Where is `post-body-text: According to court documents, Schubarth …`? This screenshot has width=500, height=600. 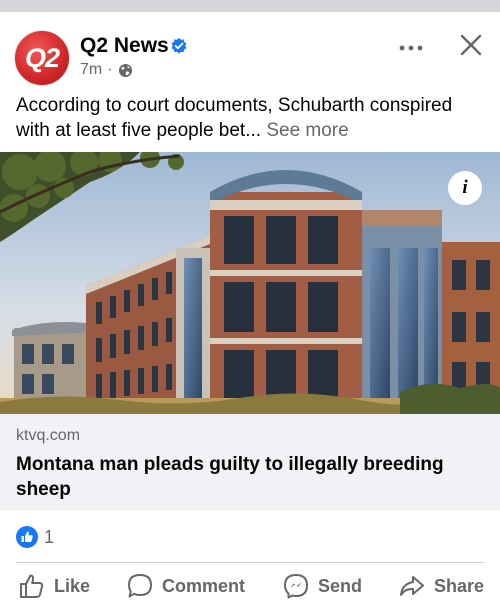
post-body-text: According to court documents, Schubarth … is located at coordinates (234, 118).